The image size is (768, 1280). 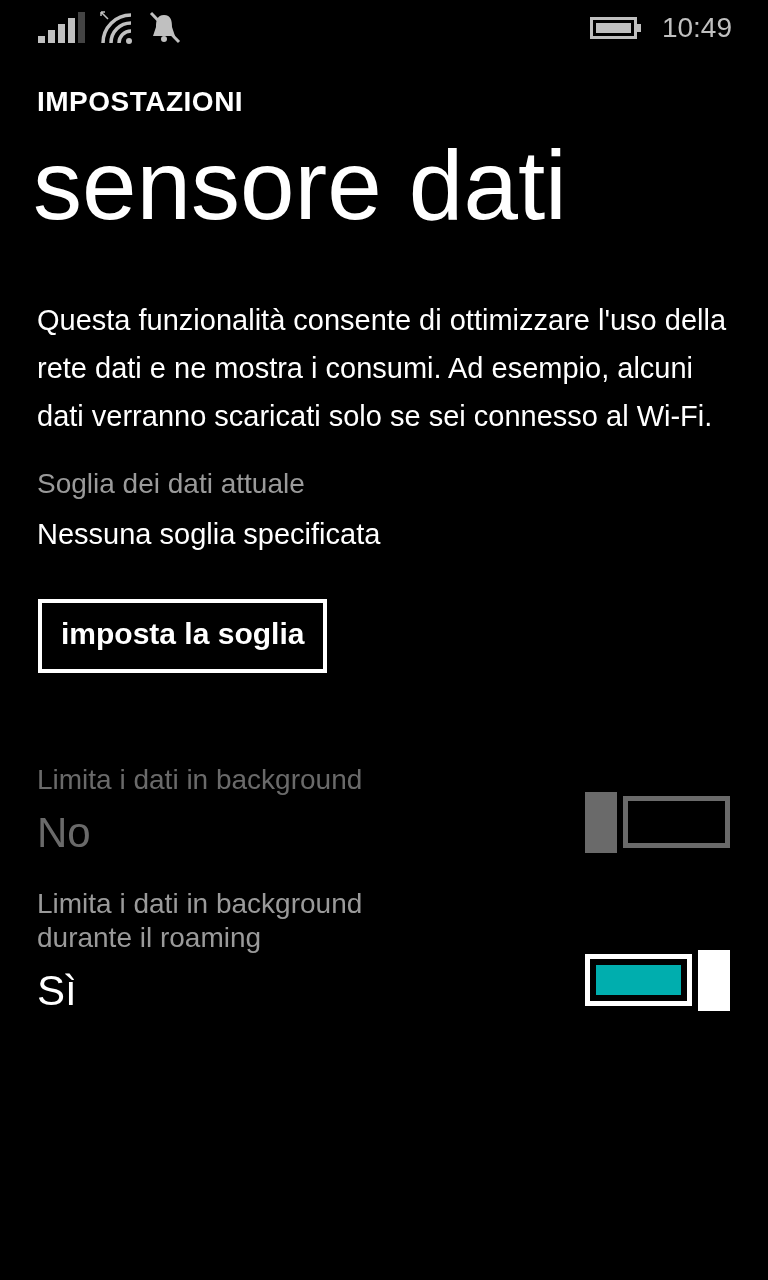 I want to click on section-title: IMPOSTAZIONI, so click(x=141, y=102).